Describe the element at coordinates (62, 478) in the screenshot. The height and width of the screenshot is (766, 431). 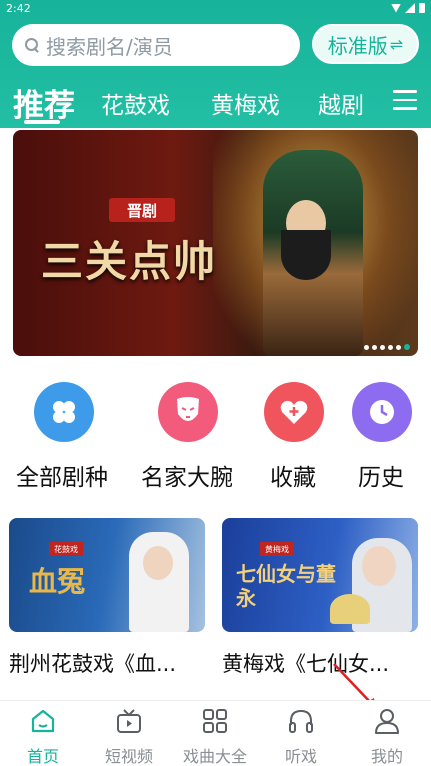
I see `quick-label: 全部剧种` at that location.